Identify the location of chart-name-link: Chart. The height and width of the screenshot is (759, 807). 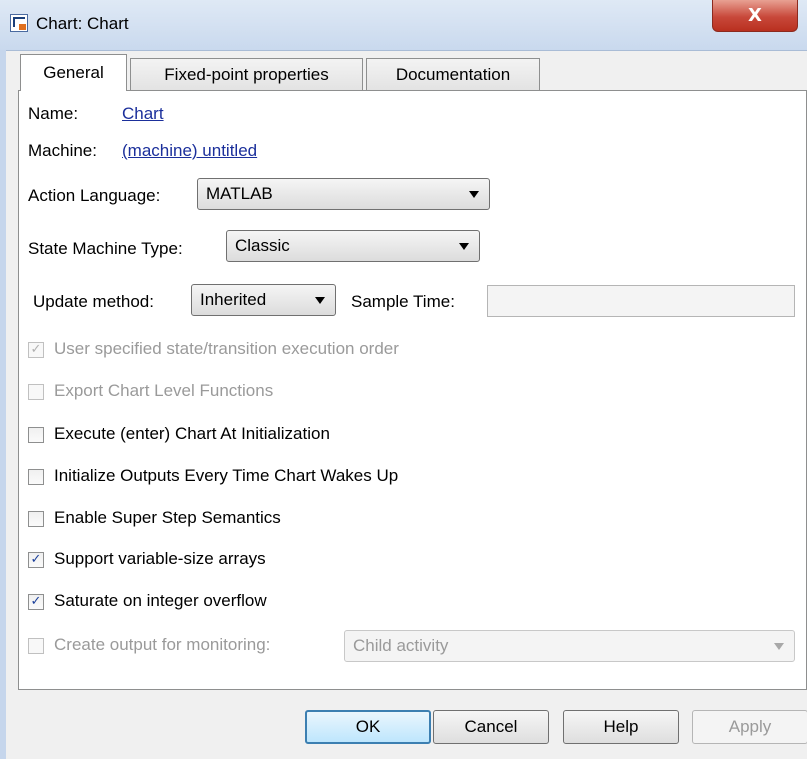
(143, 114).